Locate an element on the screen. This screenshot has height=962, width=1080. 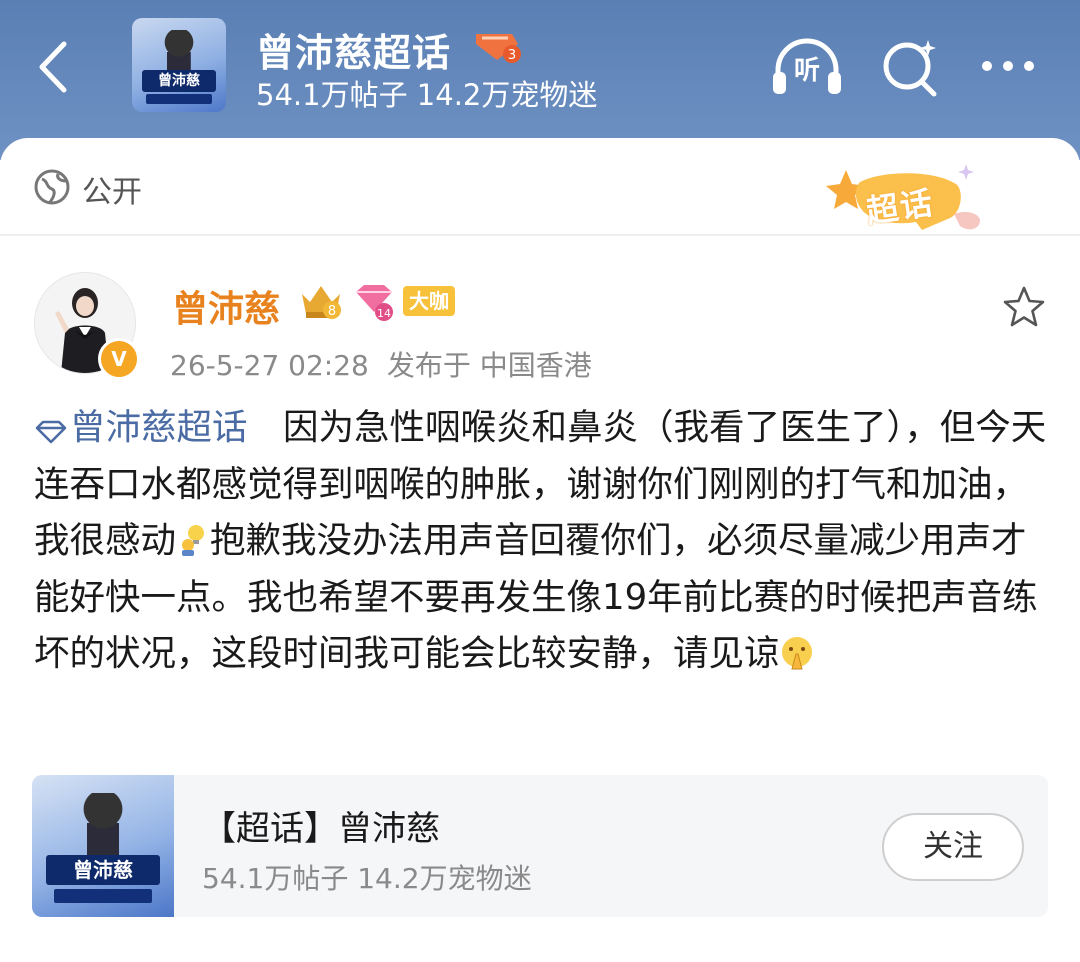
supertopic-card: 曾沛慈 【超话】曾沛慈 54.1万帖子 14.2万宠物迷 关注 is located at coordinates (540, 846).